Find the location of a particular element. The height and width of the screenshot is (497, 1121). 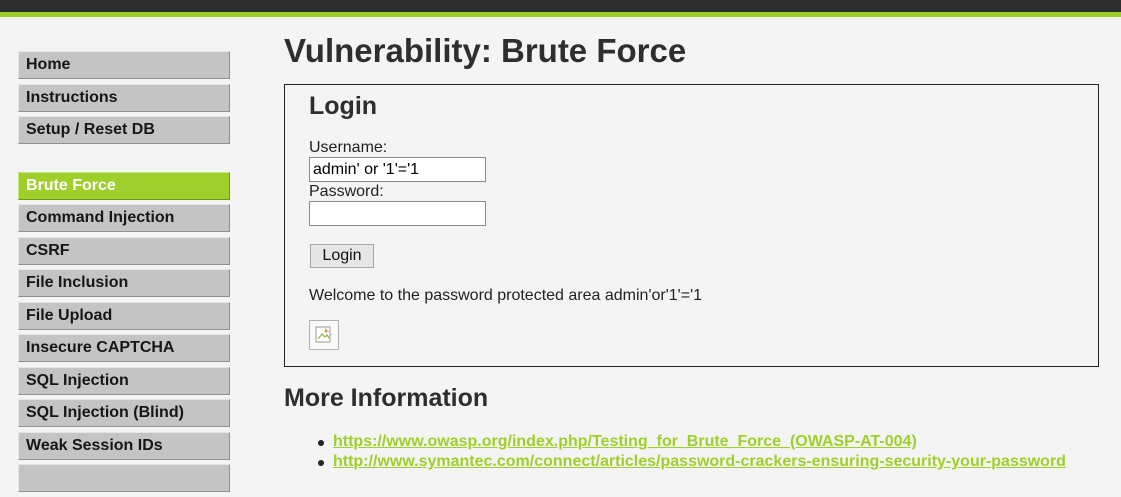

sidebar-item-sql-injection-blind: SQL Injection (Blind) is located at coordinates (124, 413).